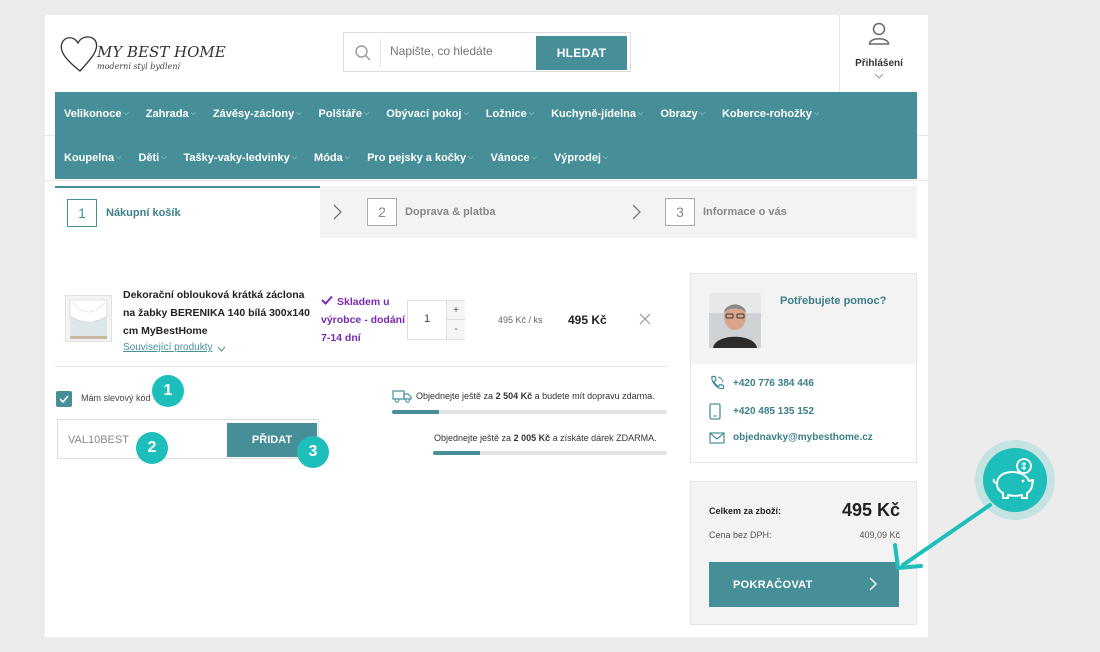  What do you see at coordinates (221, 349) in the screenshot?
I see `chevron-down-icon` at bounding box center [221, 349].